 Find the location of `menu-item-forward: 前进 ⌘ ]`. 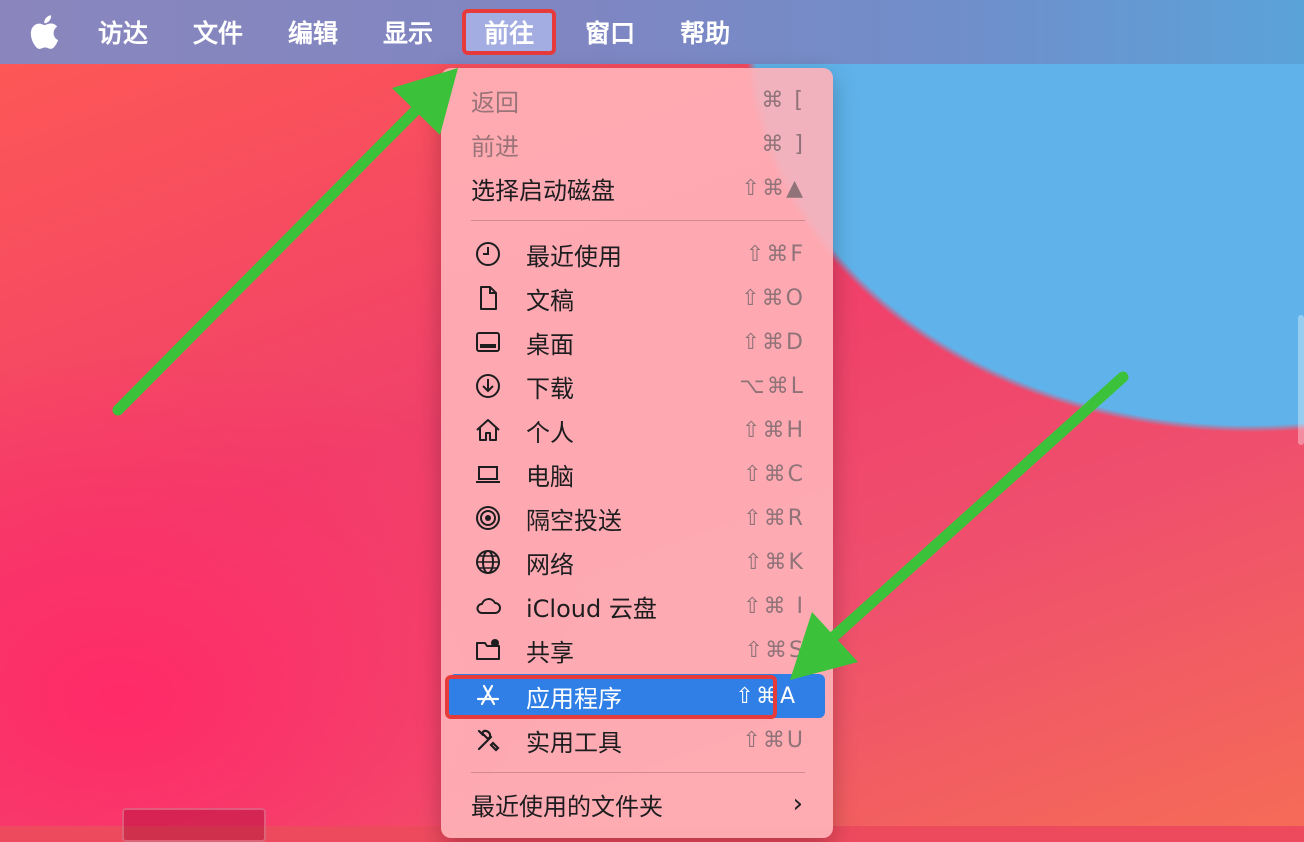

menu-item-forward: 前进 ⌘ ] is located at coordinates (637, 144).